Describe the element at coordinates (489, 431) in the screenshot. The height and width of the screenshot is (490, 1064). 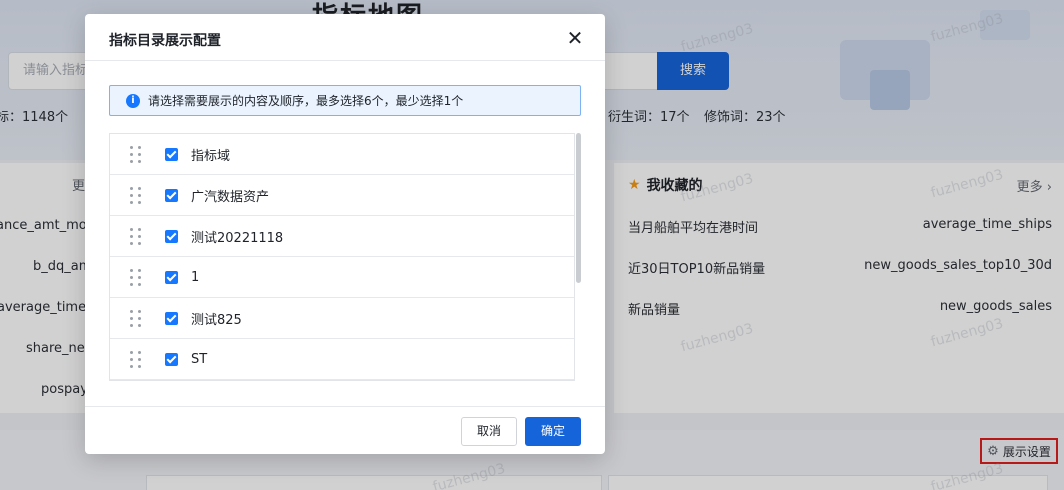
I see `cancel-button: 取消` at that location.